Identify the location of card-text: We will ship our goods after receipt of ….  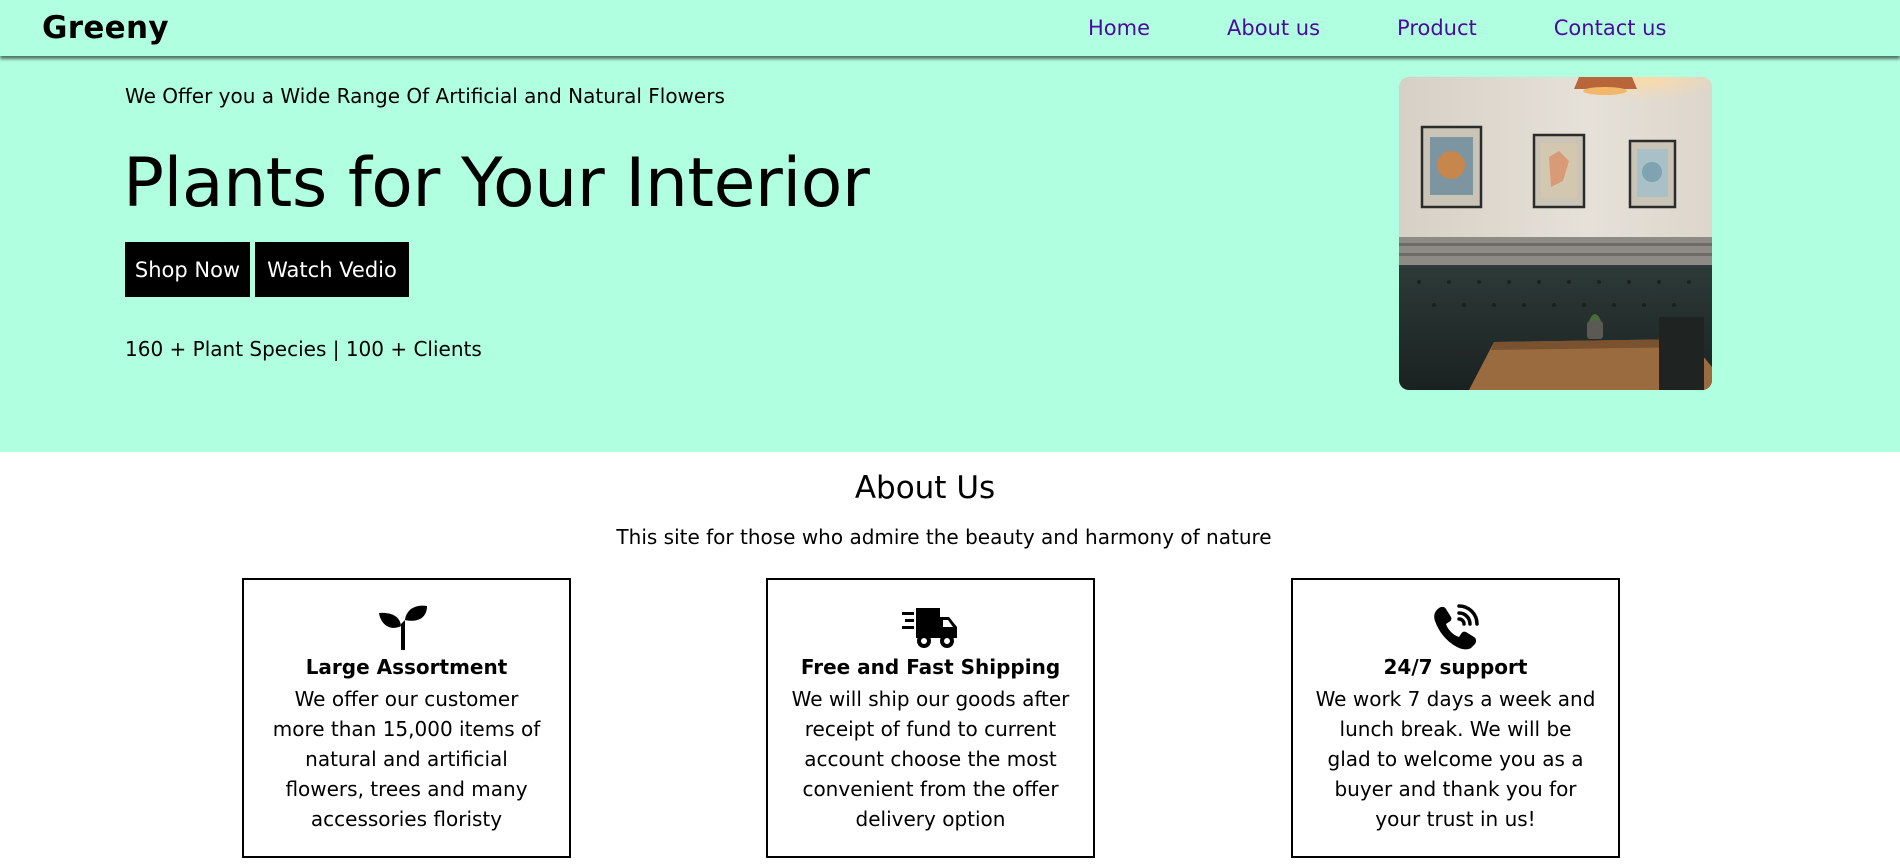
(930, 759).